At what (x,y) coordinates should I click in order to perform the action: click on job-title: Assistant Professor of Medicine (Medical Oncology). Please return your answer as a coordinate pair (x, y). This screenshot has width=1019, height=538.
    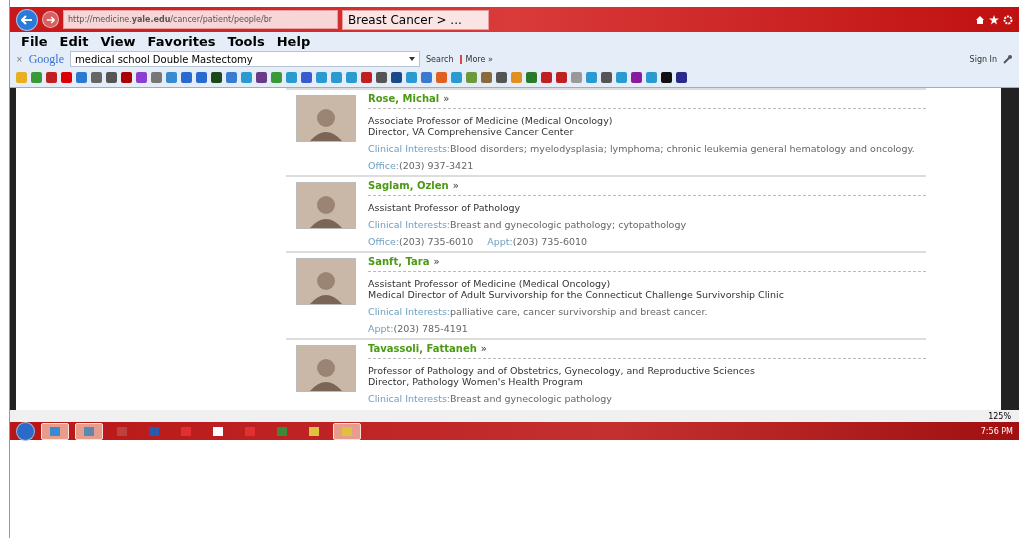
    Looking at the image, I should click on (490, 283).